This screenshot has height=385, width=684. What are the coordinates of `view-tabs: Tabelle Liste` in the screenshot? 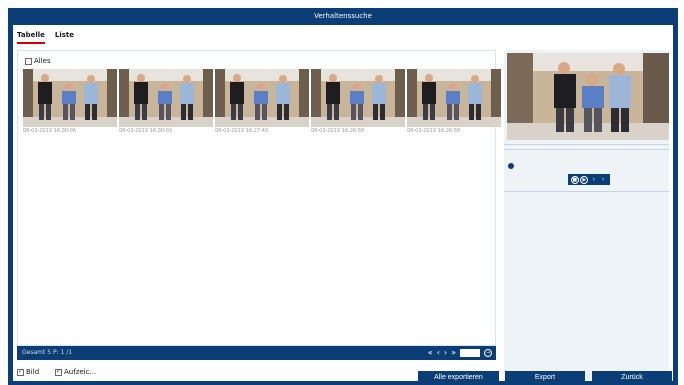 It's located at (45, 37).